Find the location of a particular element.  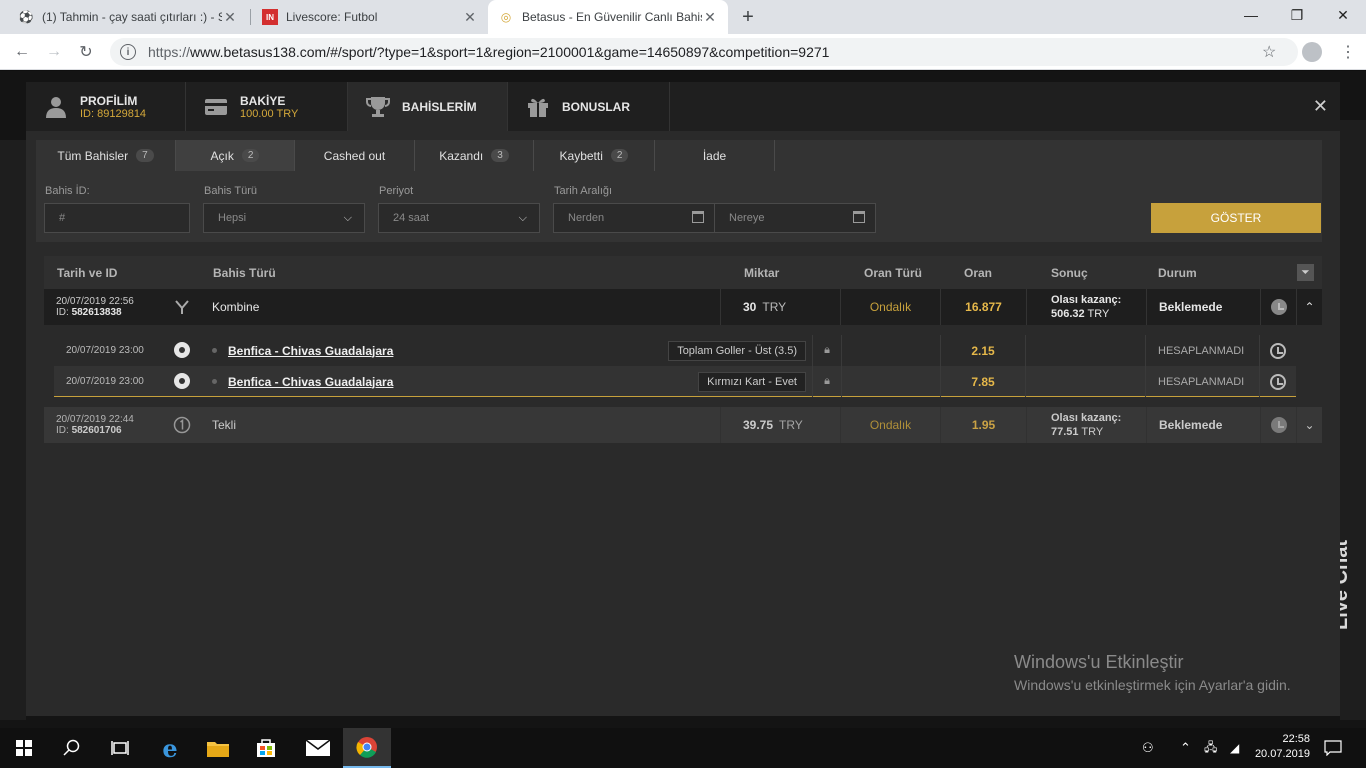

browser-tab-3: ◎ Betasus - En Güvenilir Canlı Bahis ✕ is located at coordinates (608, 17).